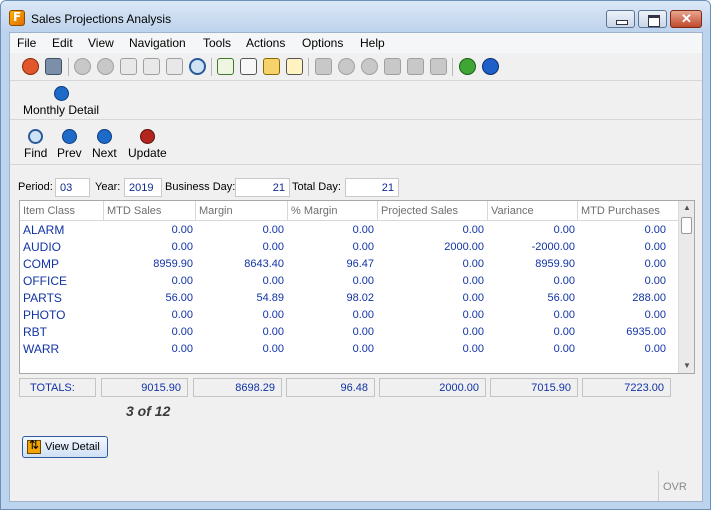 Image resolution: width=711 pixels, height=510 pixels. I want to click on menu-edit: Edit, so click(62, 43).